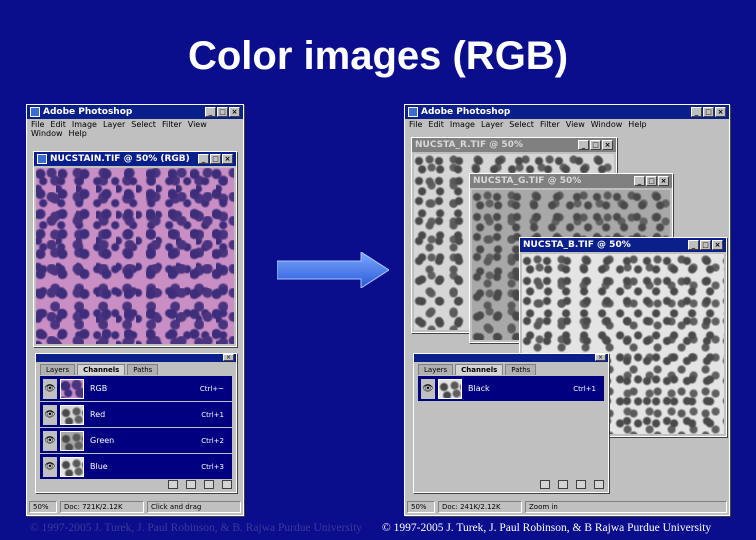  I want to click on blue-document-titlebar: NUCSTA_B.TIF @ 50% _ □ ×, so click(623, 245).